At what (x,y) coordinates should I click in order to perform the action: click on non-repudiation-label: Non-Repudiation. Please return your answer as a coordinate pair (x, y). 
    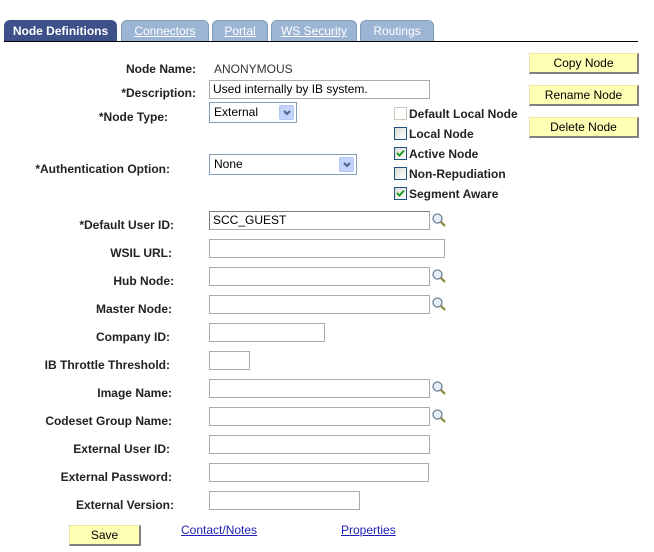
    Looking at the image, I should click on (457, 174).